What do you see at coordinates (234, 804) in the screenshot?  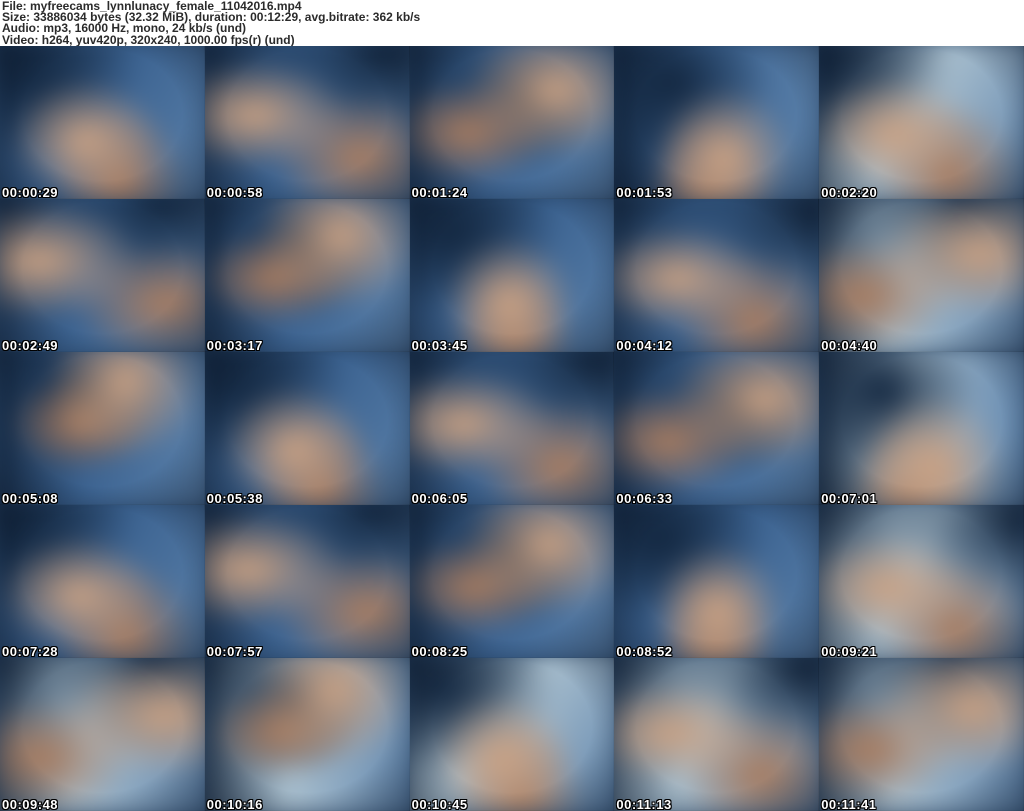 I see `frame-timestamp: 00:10:16` at bounding box center [234, 804].